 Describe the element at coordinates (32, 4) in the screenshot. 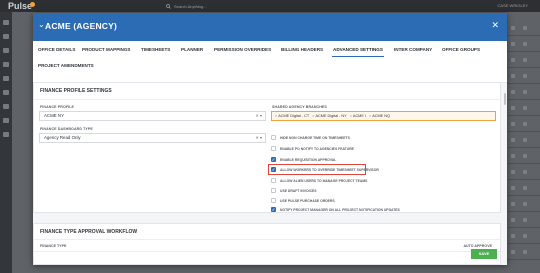

I see `logo-dot-icon` at that location.